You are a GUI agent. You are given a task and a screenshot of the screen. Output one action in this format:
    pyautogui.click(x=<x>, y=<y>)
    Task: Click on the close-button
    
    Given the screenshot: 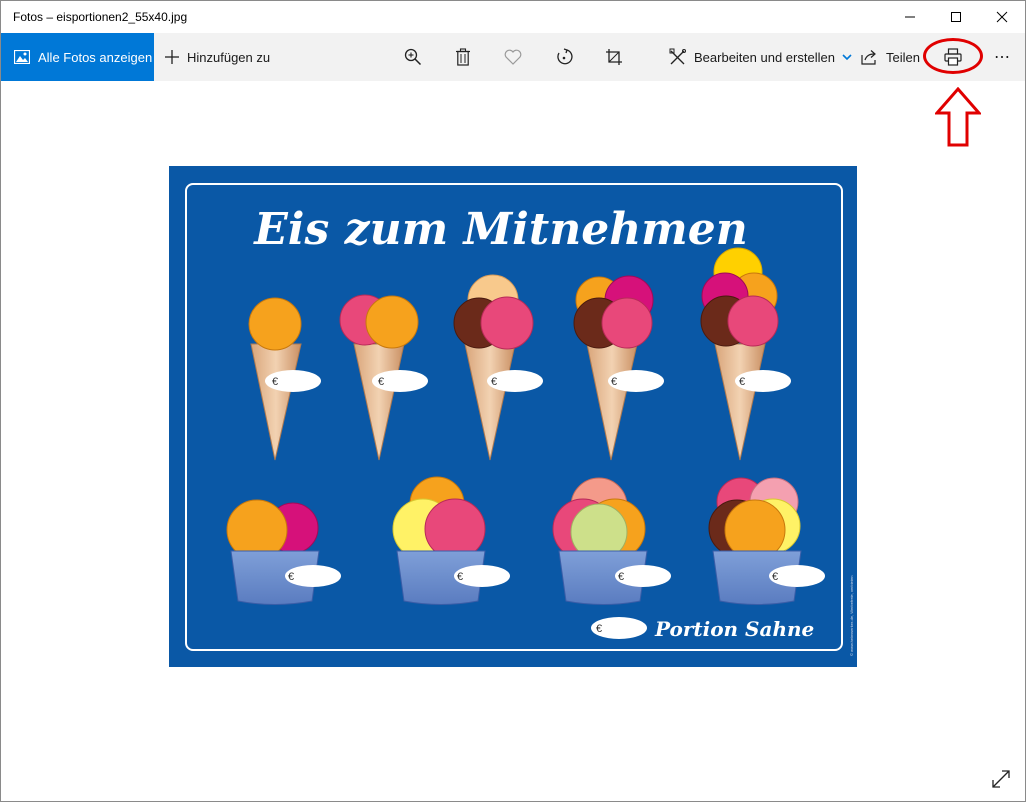 What is the action you would take?
    pyautogui.click(x=1002, y=17)
    